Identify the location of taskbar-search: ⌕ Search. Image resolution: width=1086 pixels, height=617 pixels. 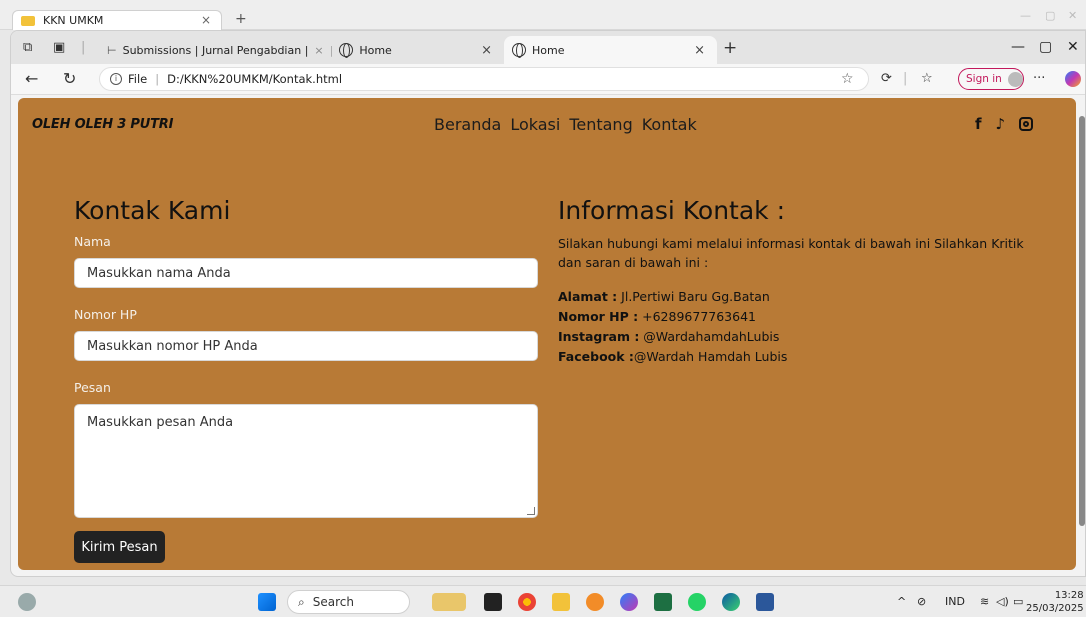
(348, 602).